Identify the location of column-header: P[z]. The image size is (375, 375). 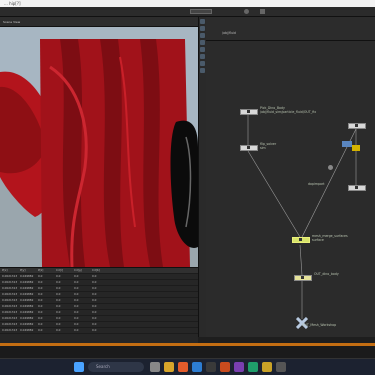
(45, 270).